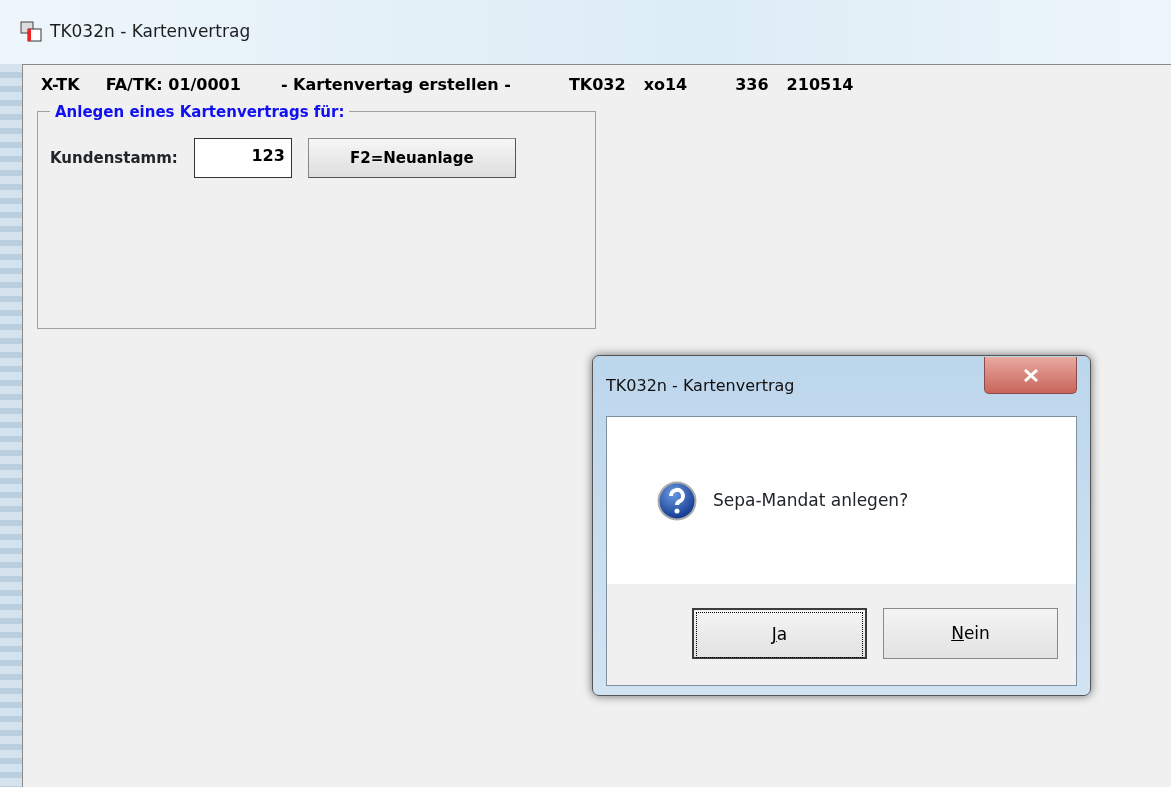 This screenshot has height=787, width=1171. Describe the element at coordinates (752, 85) in the screenshot. I see `header-text: 336` at that location.